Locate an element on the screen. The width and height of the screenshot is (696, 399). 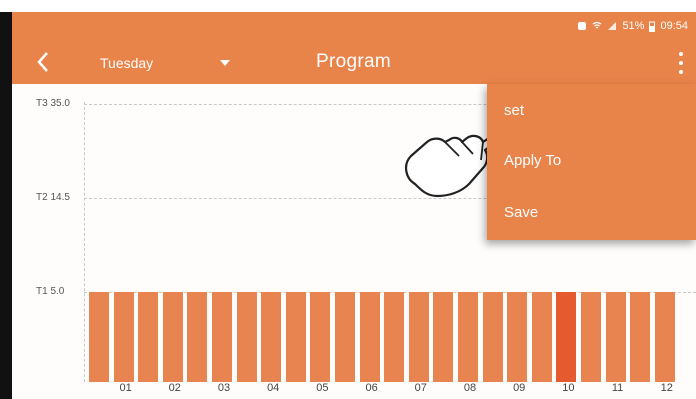
back-button is located at coordinates (45, 63).